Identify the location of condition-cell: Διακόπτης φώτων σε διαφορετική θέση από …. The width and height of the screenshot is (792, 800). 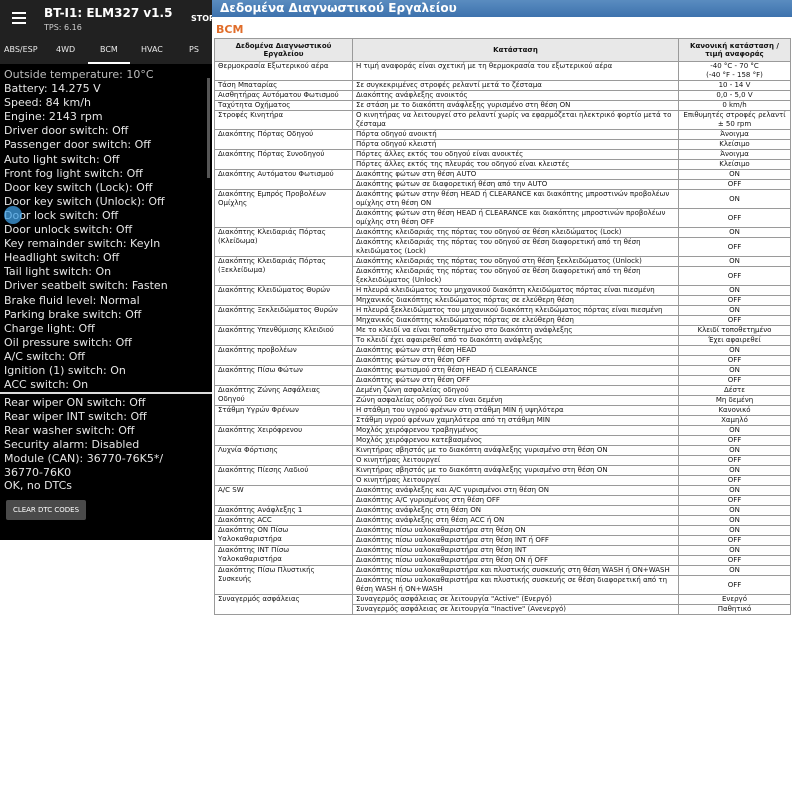
(515, 184).